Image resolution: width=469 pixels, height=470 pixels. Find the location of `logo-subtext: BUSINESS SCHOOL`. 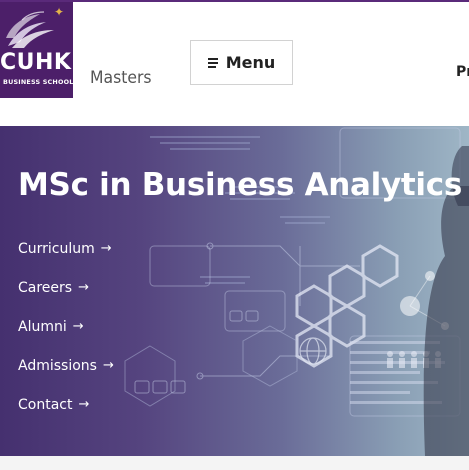

logo-subtext: BUSINESS SCHOOL is located at coordinates (38, 82).